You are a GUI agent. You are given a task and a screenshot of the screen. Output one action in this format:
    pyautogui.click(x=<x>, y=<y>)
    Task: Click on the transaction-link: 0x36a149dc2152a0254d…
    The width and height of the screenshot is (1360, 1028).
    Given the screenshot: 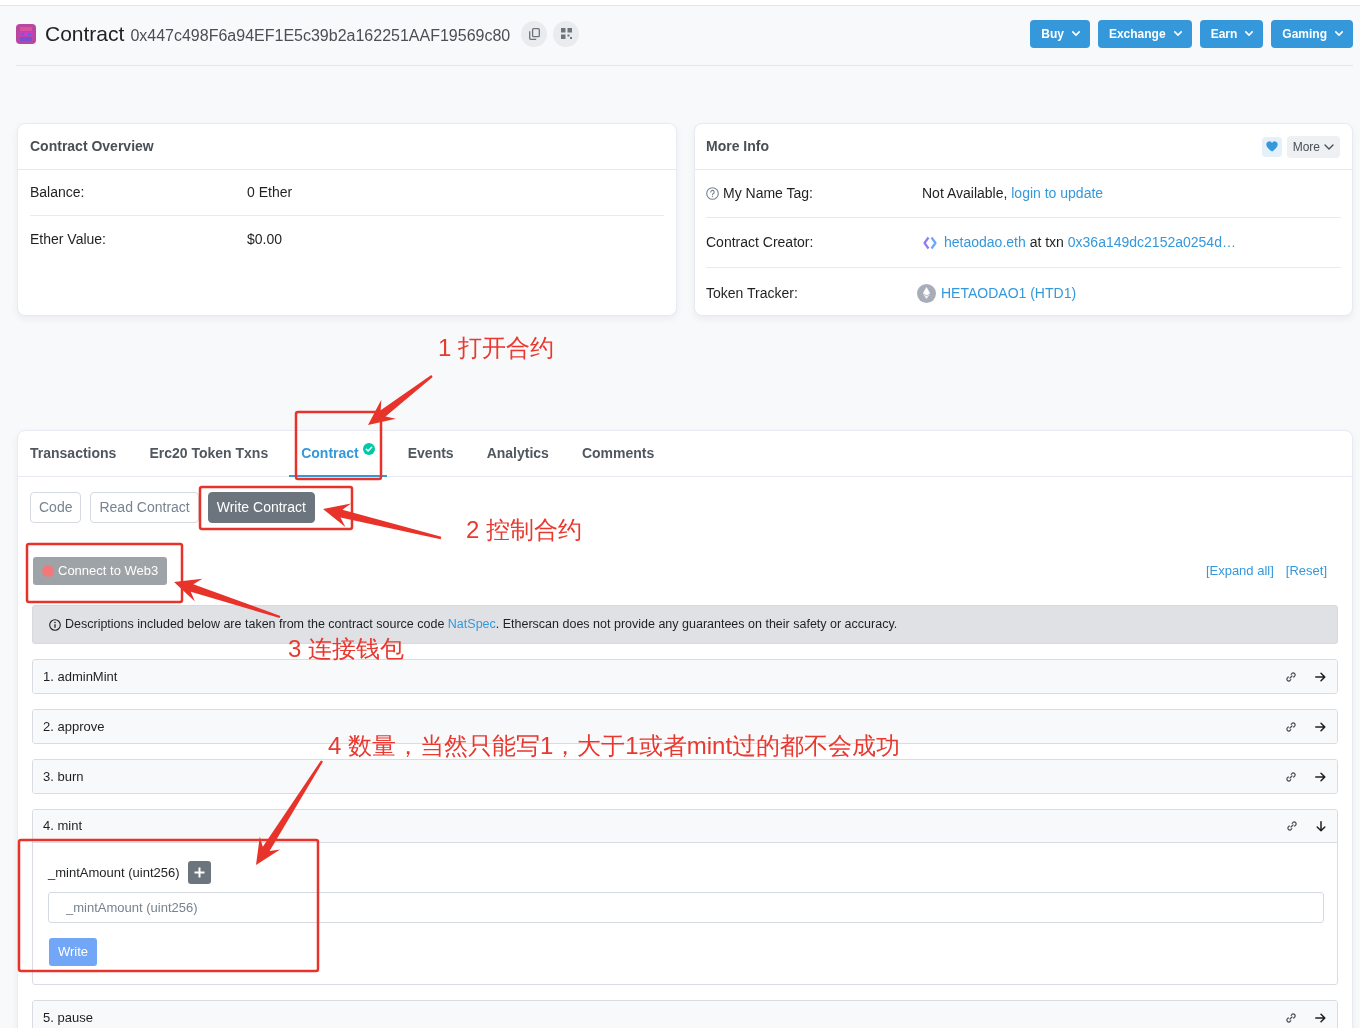 What is the action you would take?
    pyautogui.click(x=1151, y=242)
    